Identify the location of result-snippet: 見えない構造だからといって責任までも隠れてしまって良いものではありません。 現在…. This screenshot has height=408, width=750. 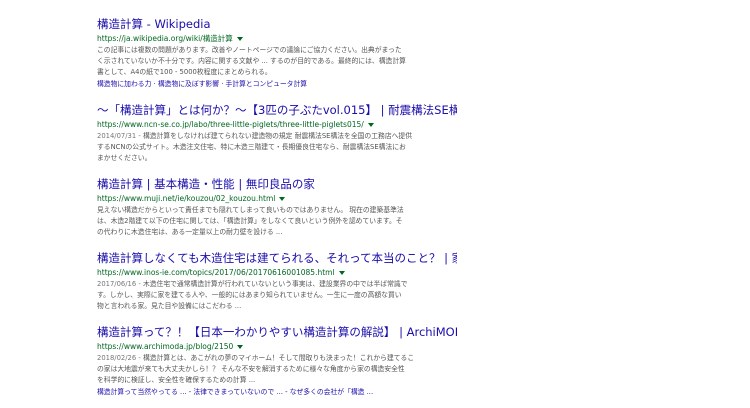
(272, 221).